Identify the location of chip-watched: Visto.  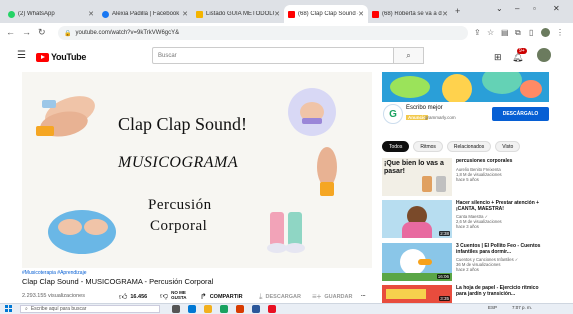
(508, 146).